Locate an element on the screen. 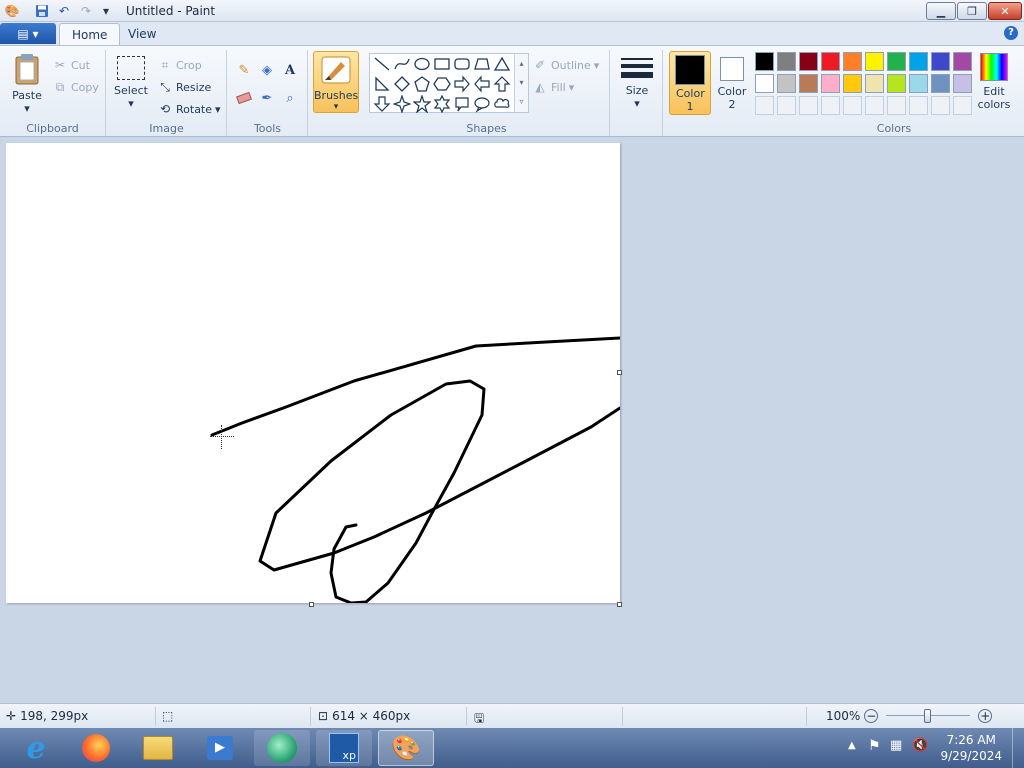  fill-button: ◭ Fill ▾ is located at coordinates (553, 87).